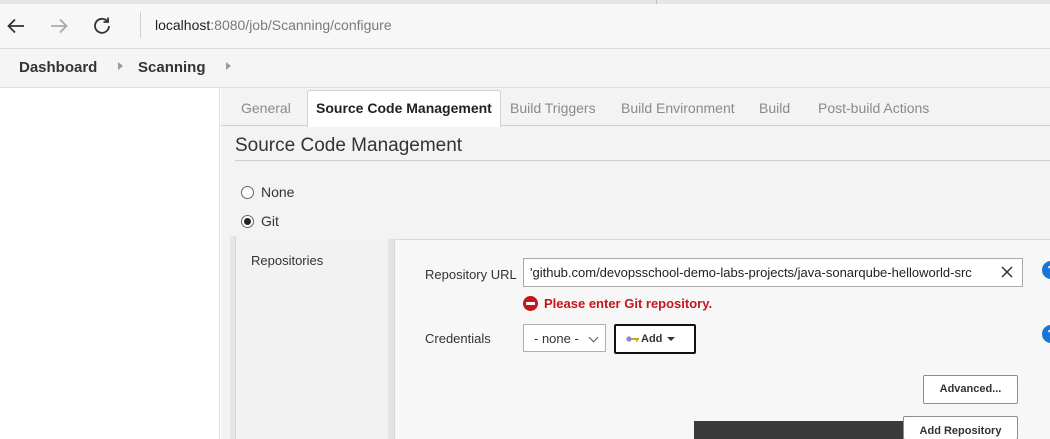 This screenshot has height=439, width=1050. What do you see at coordinates (960, 427) in the screenshot?
I see `add-repository-button: Add Repository` at bounding box center [960, 427].